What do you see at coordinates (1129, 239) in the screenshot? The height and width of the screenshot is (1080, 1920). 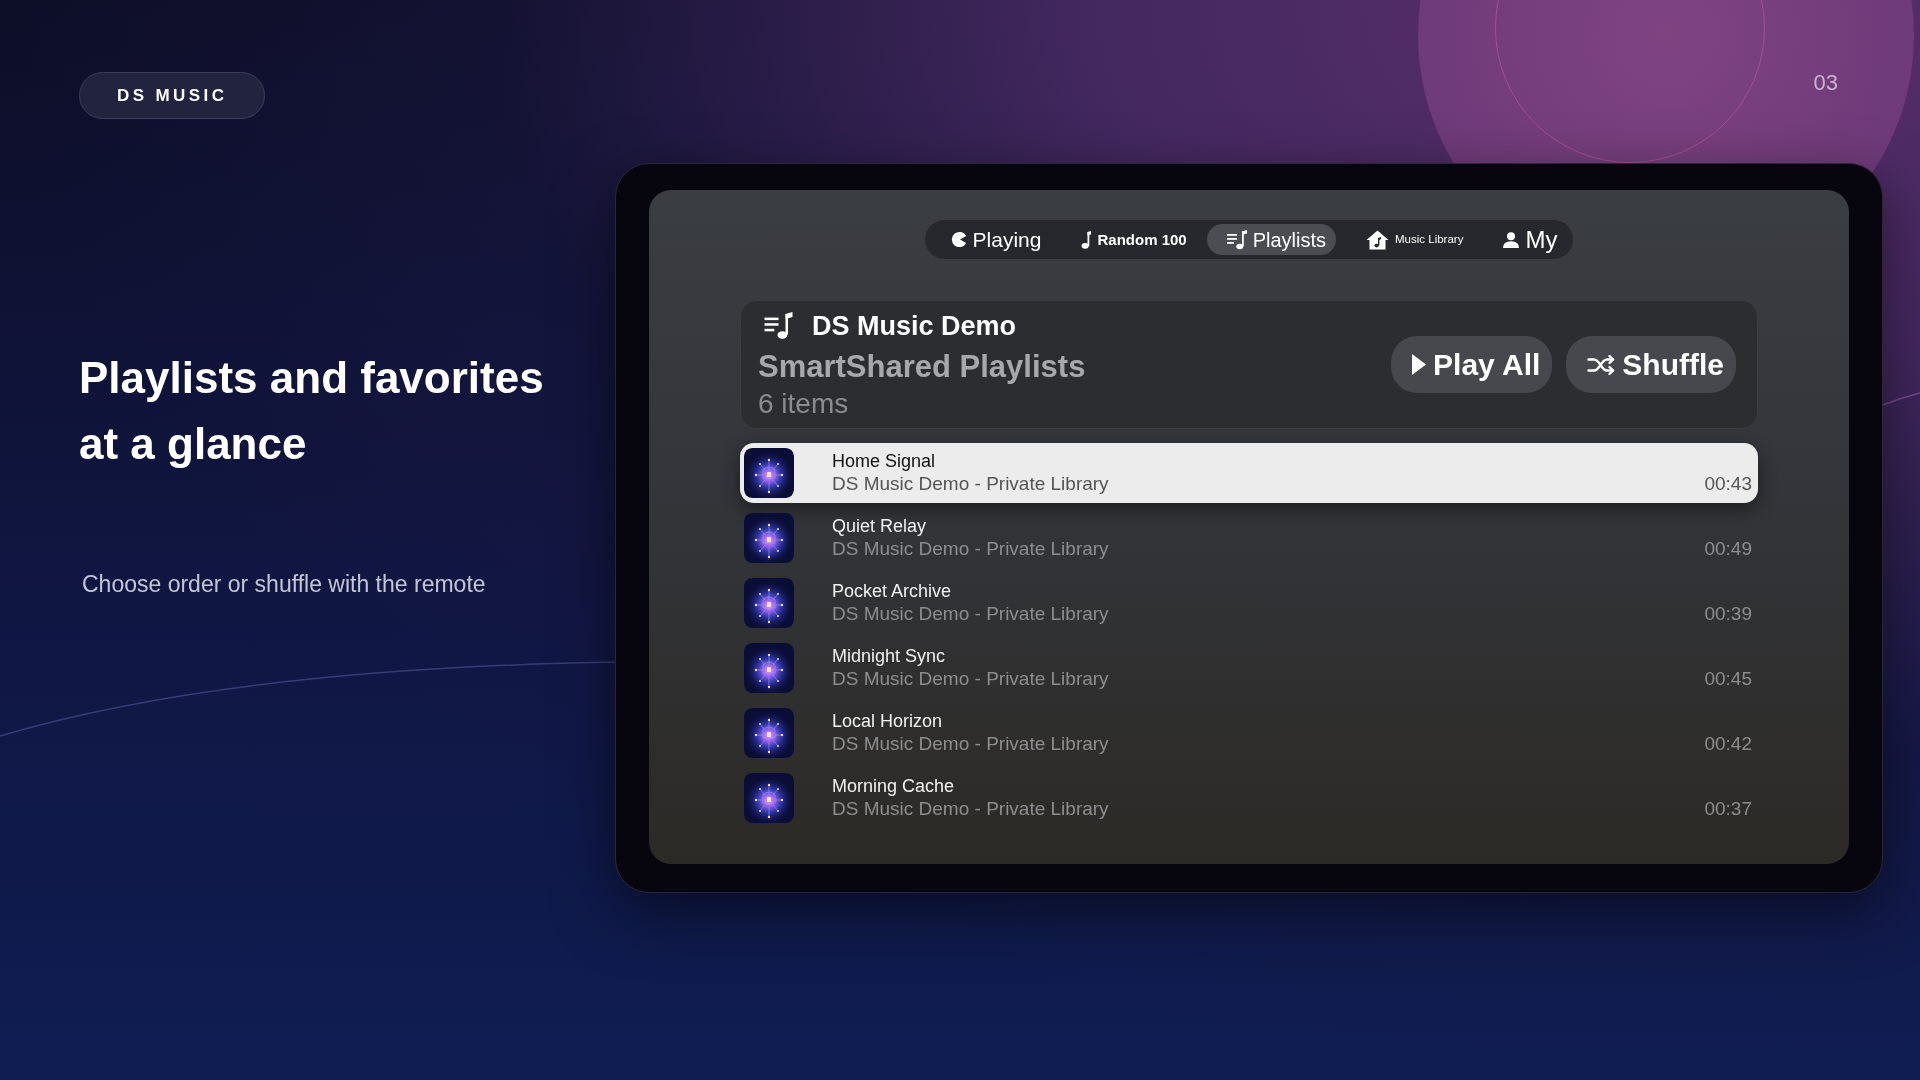 I see `nav-tab: Random 100` at bounding box center [1129, 239].